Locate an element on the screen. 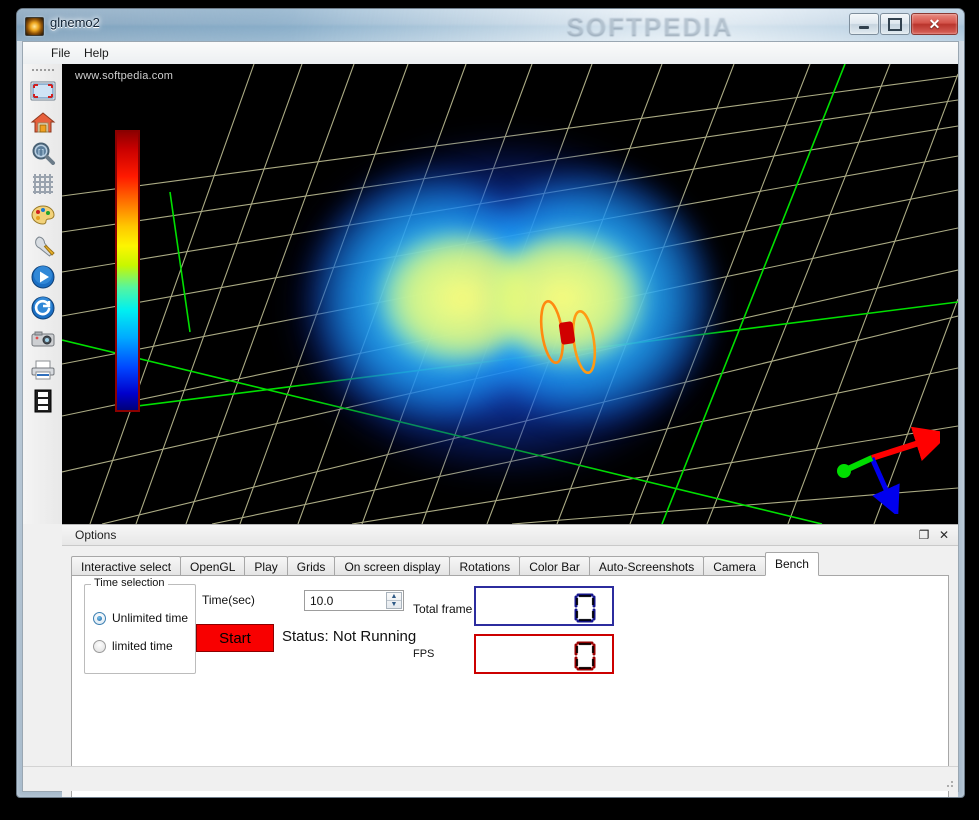  axis-triad is located at coordinates (888, 470).